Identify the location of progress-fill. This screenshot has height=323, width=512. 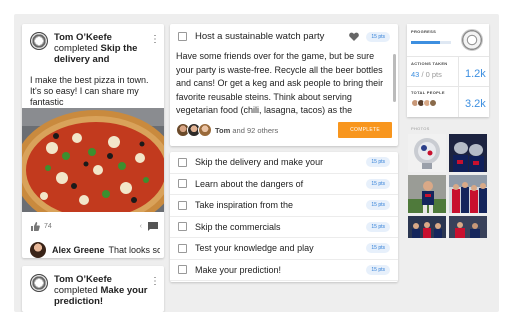
(425, 42).